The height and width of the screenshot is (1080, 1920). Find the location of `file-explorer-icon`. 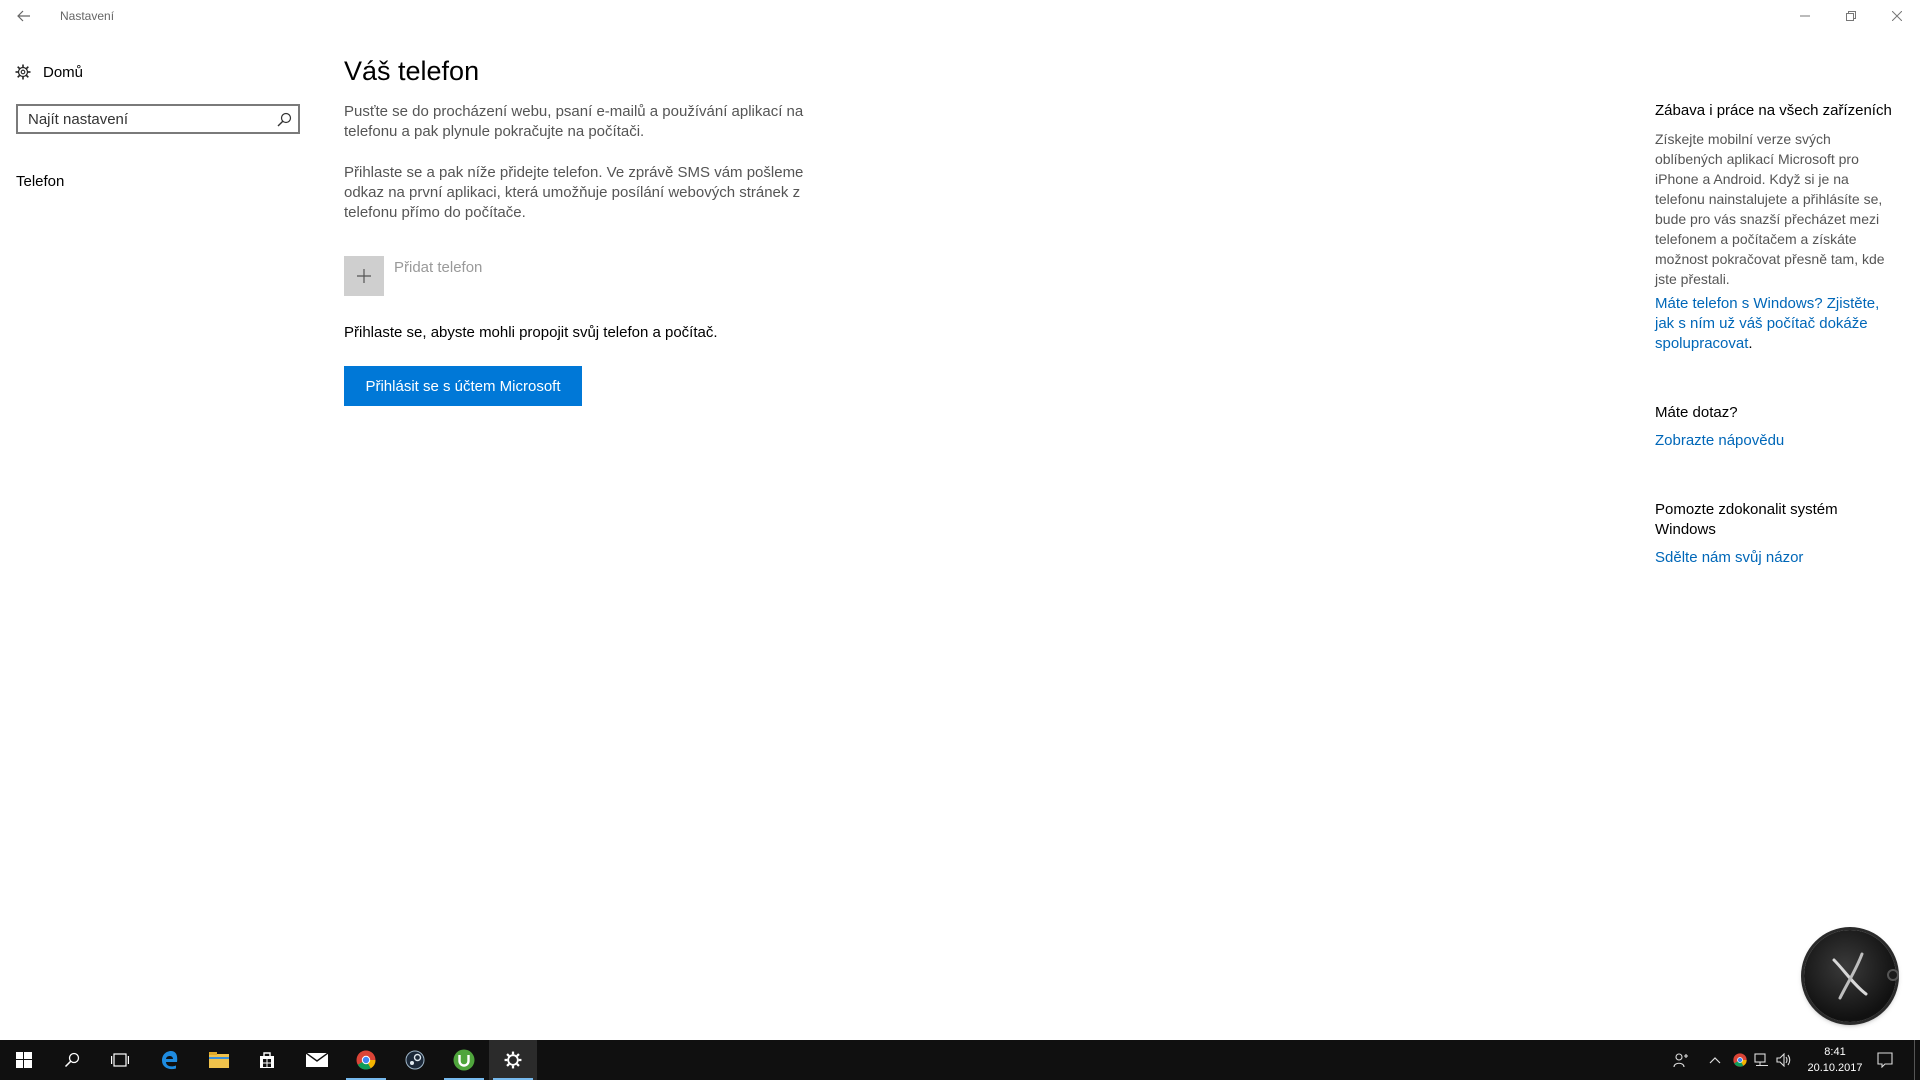

file-explorer-icon is located at coordinates (219, 1060).